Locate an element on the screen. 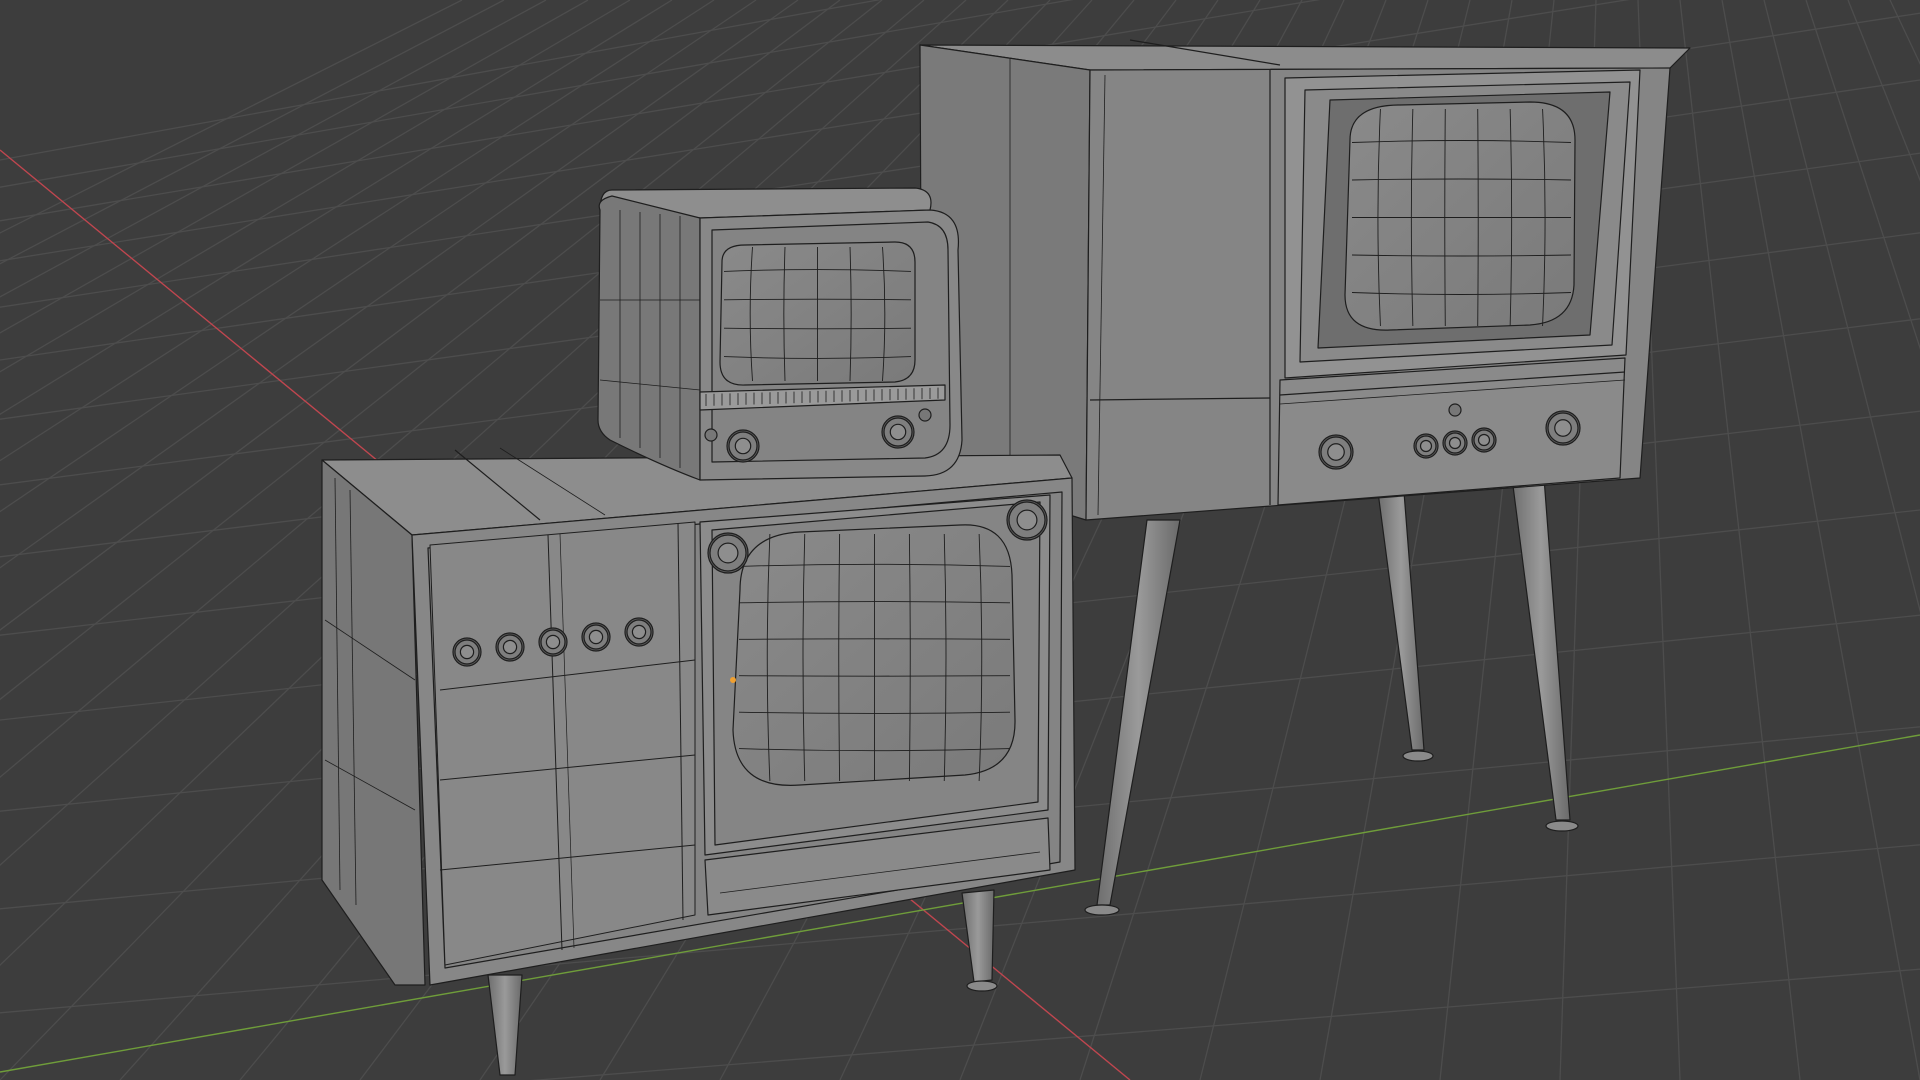  tv-portable-small is located at coordinates (780, 334).